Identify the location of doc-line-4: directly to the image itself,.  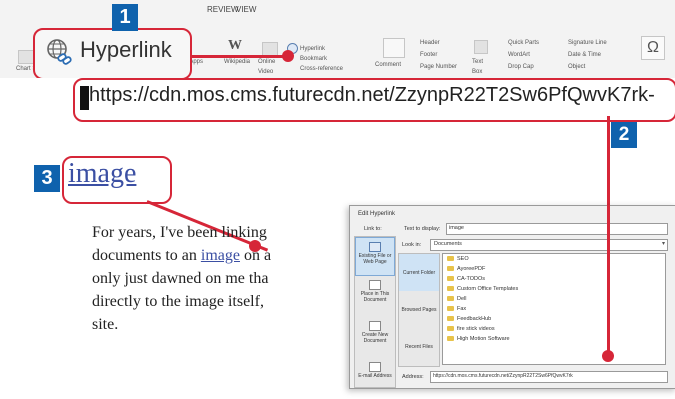
(178, 301).